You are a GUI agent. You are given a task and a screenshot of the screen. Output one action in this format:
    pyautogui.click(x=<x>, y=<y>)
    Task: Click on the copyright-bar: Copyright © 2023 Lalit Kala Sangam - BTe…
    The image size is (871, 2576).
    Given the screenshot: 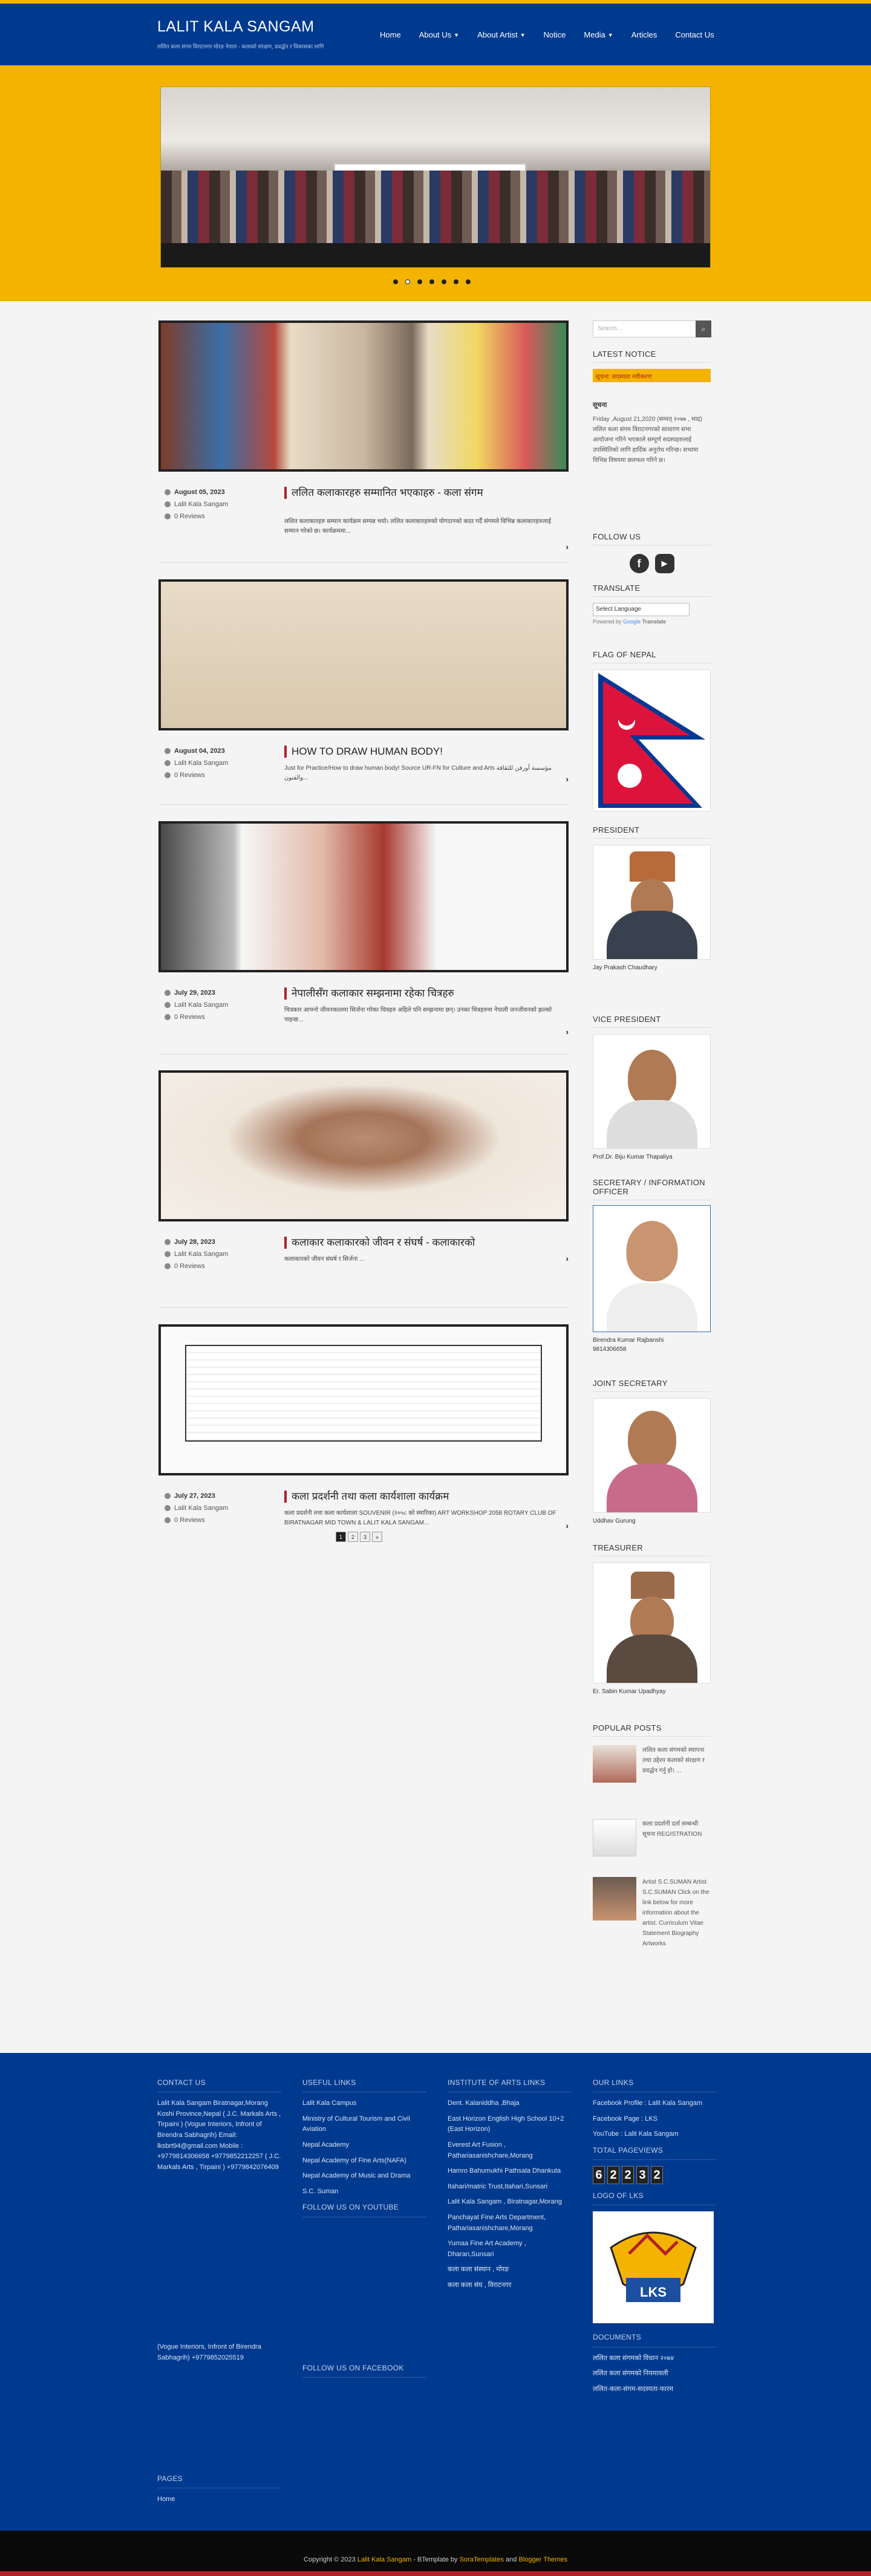 What is the action you would take?
    pyautogui.click(x=435, y=2553)
    